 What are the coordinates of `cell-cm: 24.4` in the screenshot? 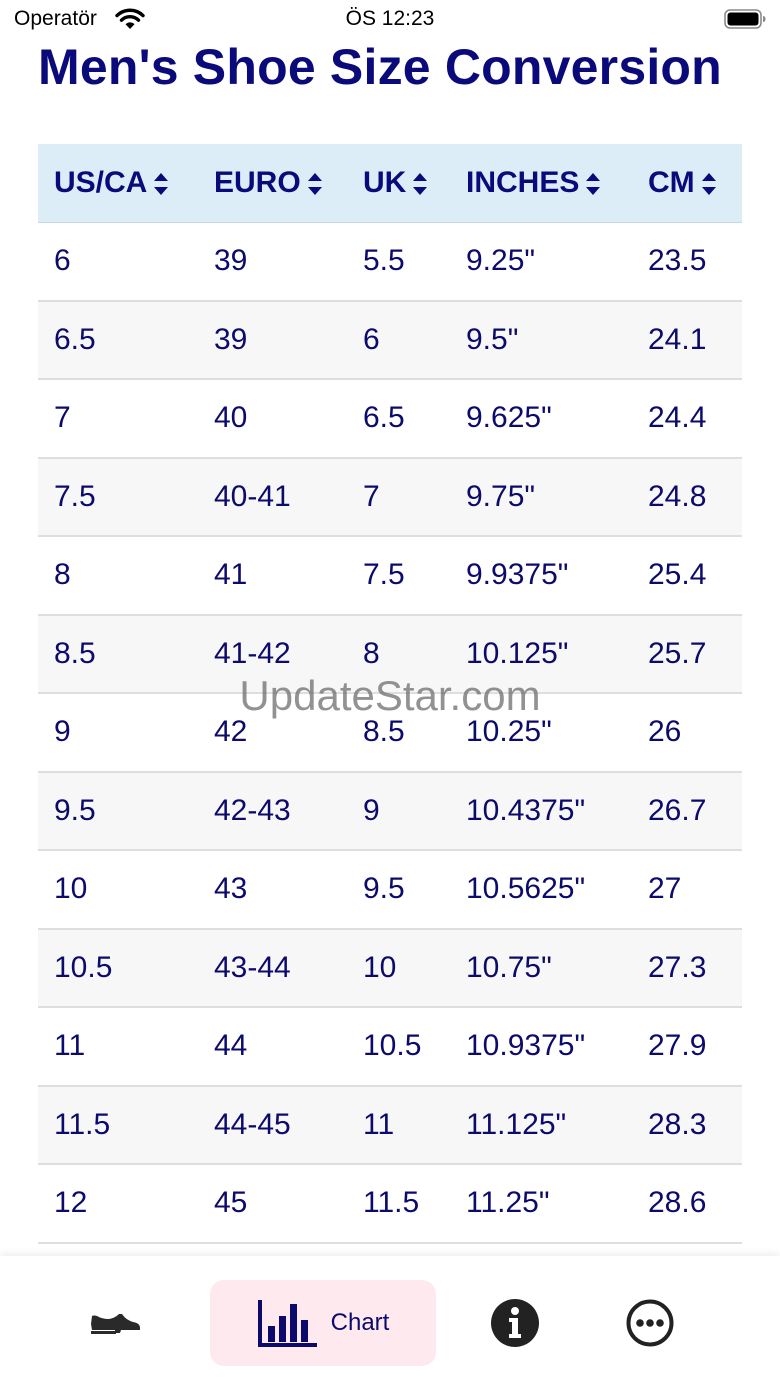 It's located at (687, 419).